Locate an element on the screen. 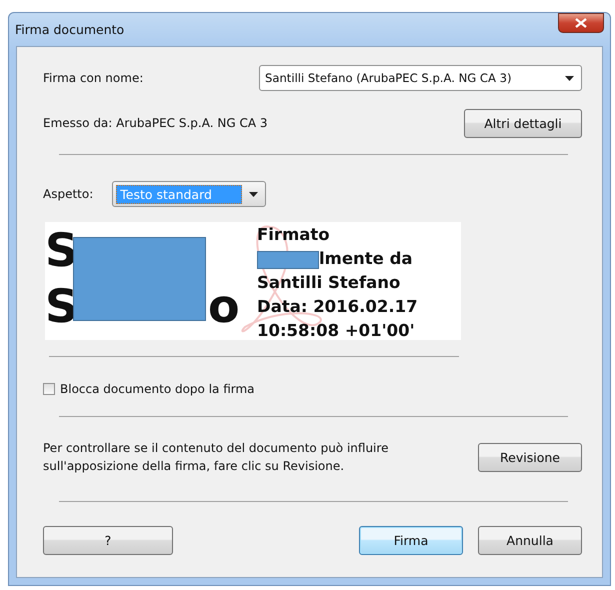 The height and width of the screenshot is (590, 615). signature-text: Santilli Stefano is located at coordinates (328, 283).